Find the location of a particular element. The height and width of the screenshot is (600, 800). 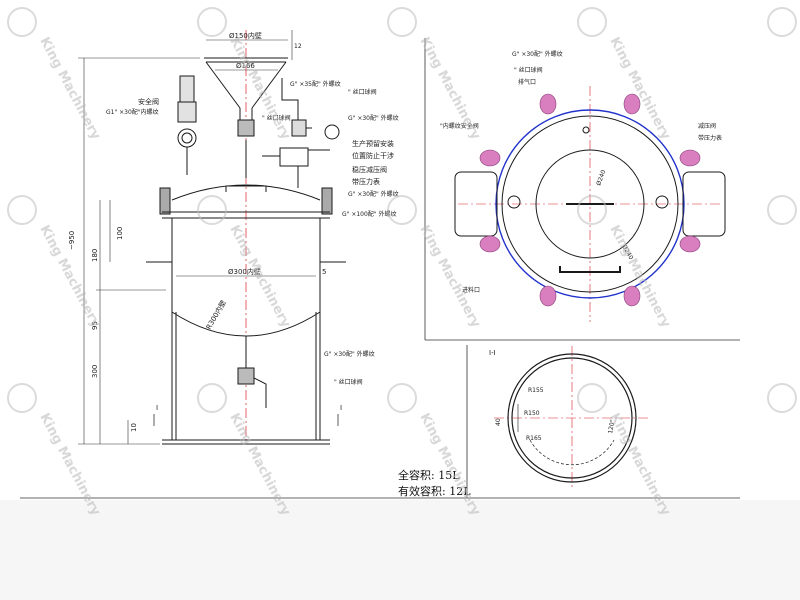

label-g-ext30b: G" ×30配" 外螺纹 is located at coordinates (373, 194).